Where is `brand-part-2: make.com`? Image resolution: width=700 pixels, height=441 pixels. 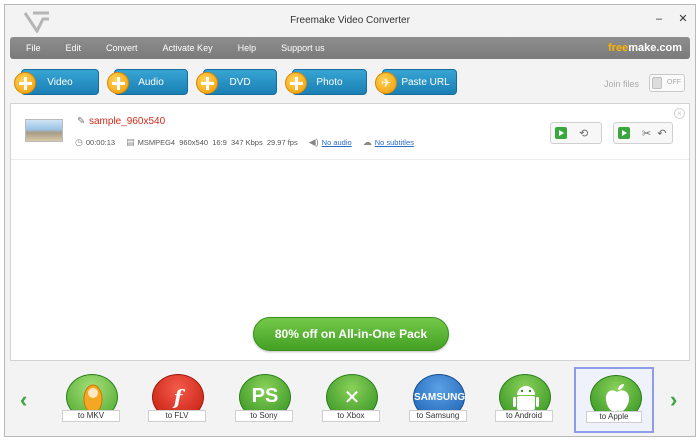 brand-part-2: make.com is located at coordinates (655, 48).